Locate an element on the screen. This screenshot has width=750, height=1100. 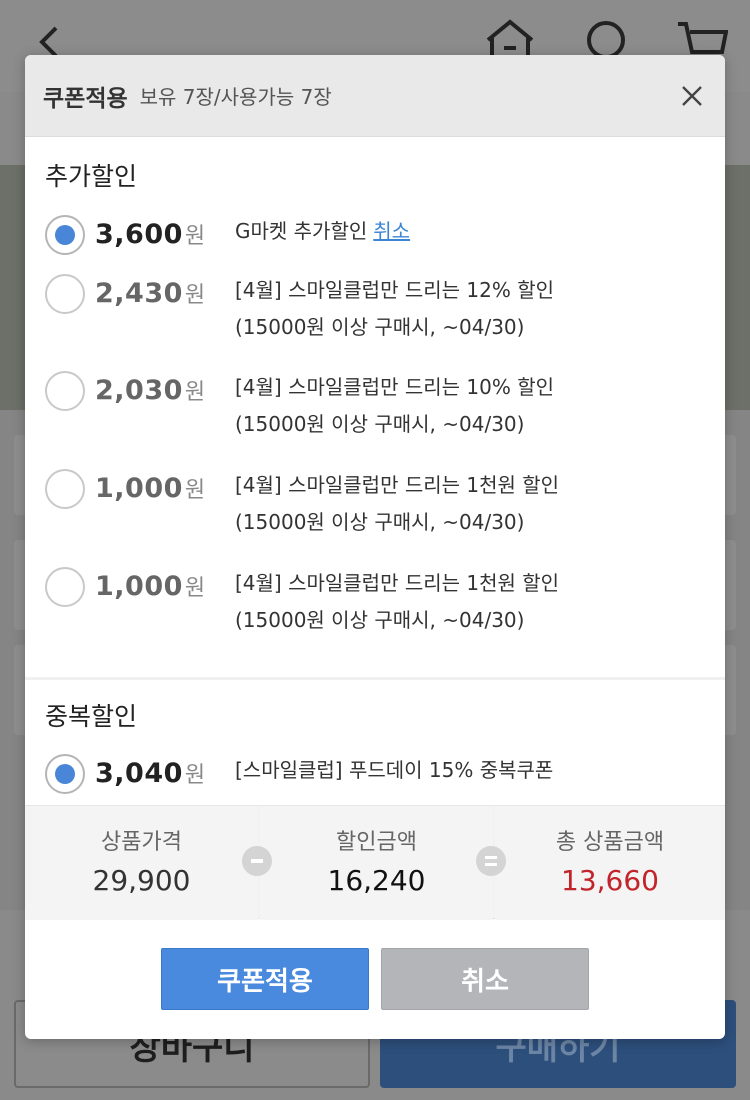
equals-icon is located at coordinates (491, 861).